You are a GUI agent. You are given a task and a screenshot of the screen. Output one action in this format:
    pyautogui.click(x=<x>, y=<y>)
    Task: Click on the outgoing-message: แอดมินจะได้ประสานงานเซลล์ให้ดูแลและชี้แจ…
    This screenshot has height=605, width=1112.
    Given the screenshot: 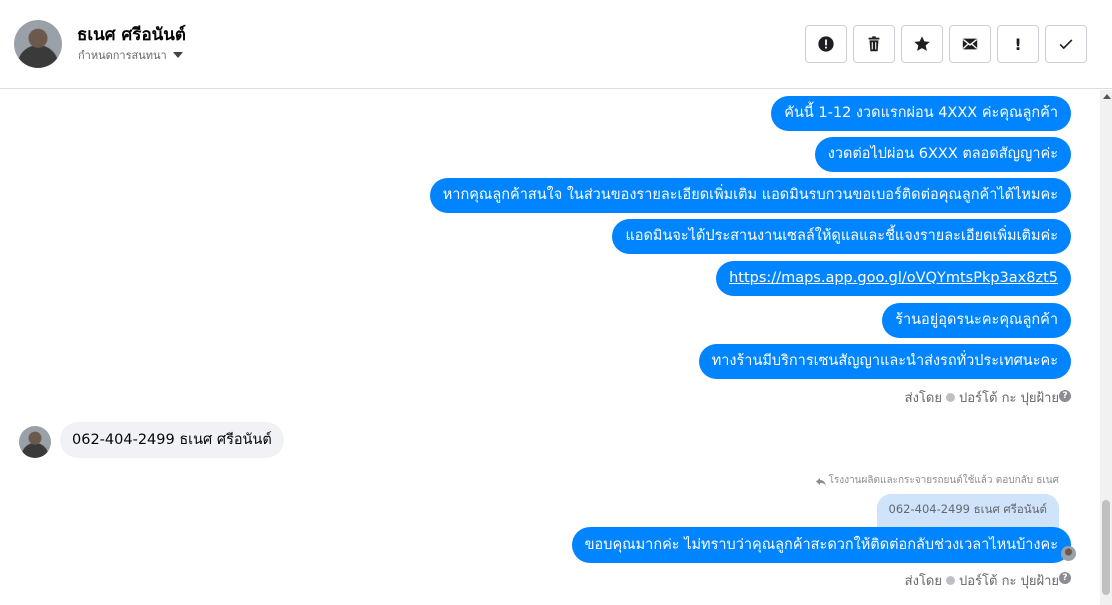 What is the action you would take?
    pyautogui.click(x=841, y=236)
    